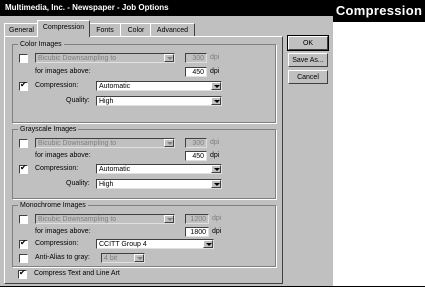 The height and width of the screenshot is (293, 425). What do you see at coordinates (111, 258) in the screenshot?
I see `antialias-value: 4 bit` at bounding box center [111, 258].